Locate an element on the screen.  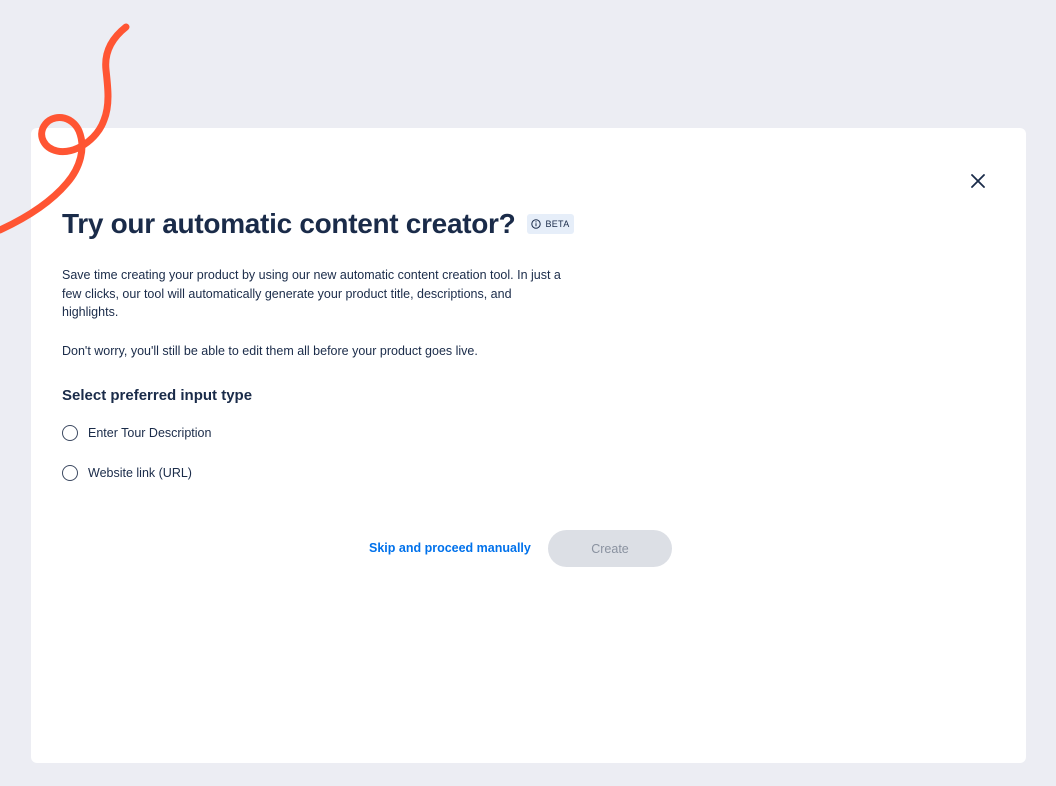
beta-badge-label: BETA is located at coordinates (557, 224).